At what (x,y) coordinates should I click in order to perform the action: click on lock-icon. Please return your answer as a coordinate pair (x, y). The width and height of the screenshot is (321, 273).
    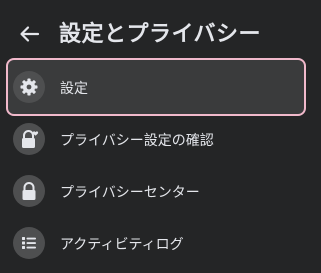
    Looking at the image, I should click on (29, 191).